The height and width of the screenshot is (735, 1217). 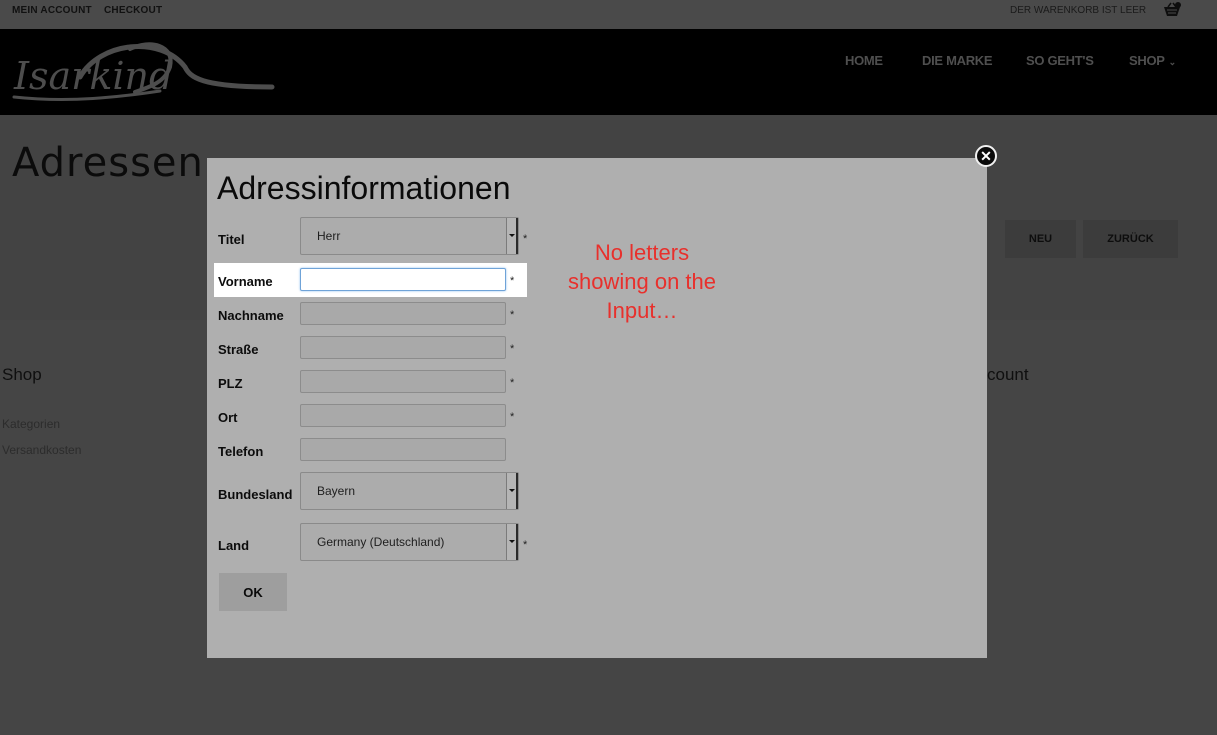 What do you see at coordinates (22, 374) in the screenshot?
I see `footer-shop-heading: Shop` at bounding box center [22, 374].